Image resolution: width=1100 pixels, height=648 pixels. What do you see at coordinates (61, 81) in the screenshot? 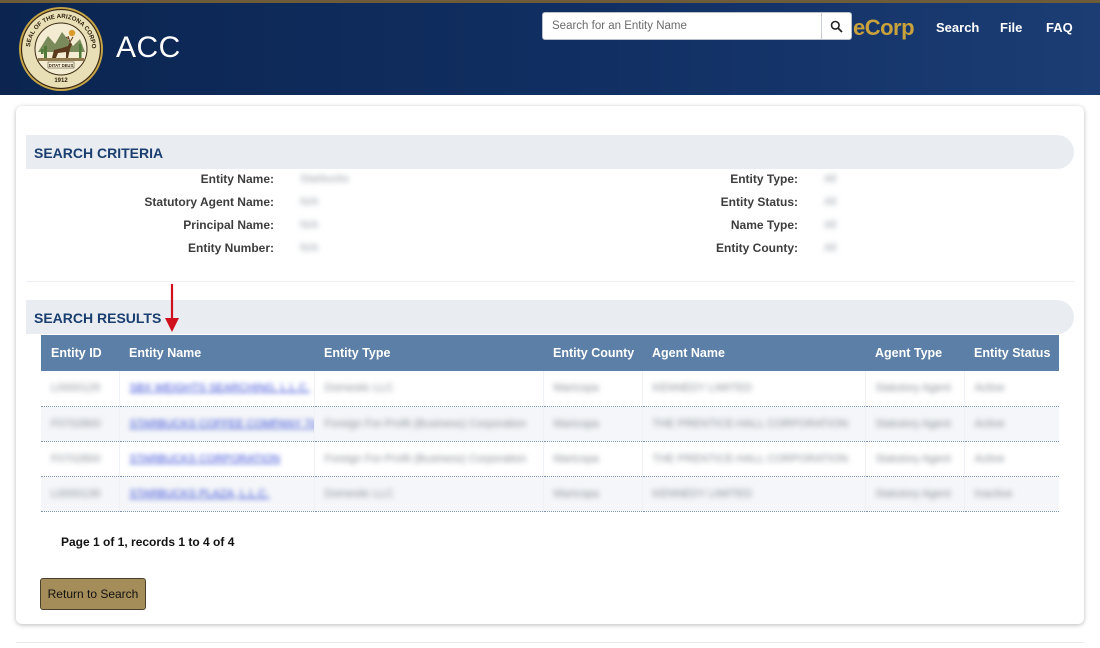
I see `seal-year: 1912` at bounding box center [61, 81].